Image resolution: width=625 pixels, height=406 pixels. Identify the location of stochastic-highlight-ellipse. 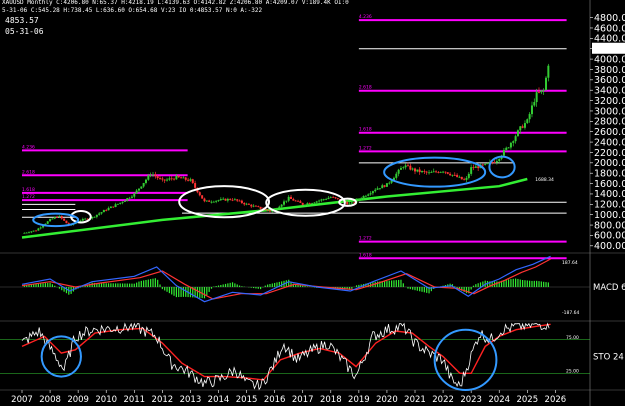
(465, 360).